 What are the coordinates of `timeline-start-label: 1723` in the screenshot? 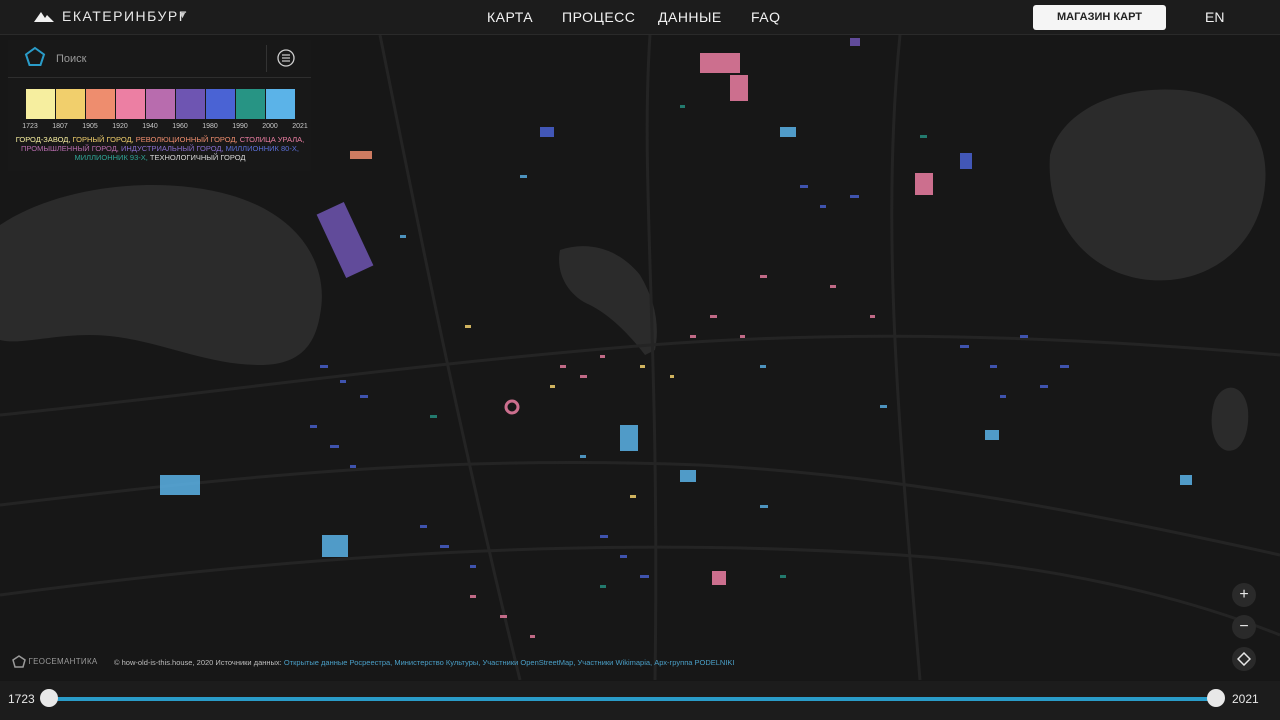 It's located at (21, 699).